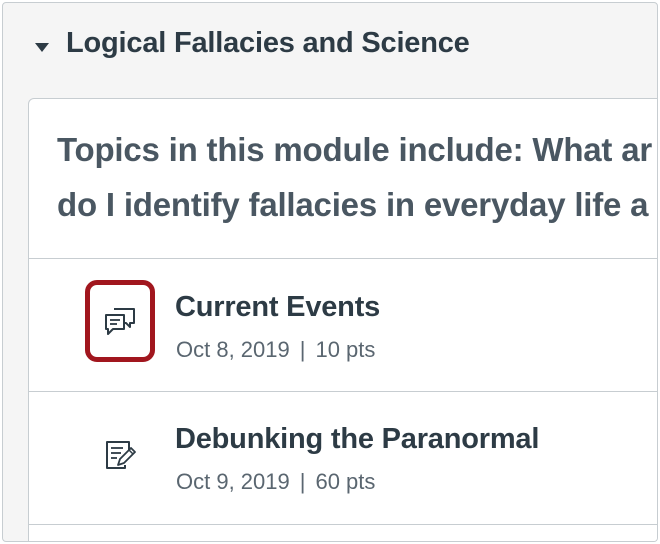  What do you see at coordinates (354, 149) in the screenshot?
I see `description-line: Topics in this module include: What ar` at bounding box center [354, 149].